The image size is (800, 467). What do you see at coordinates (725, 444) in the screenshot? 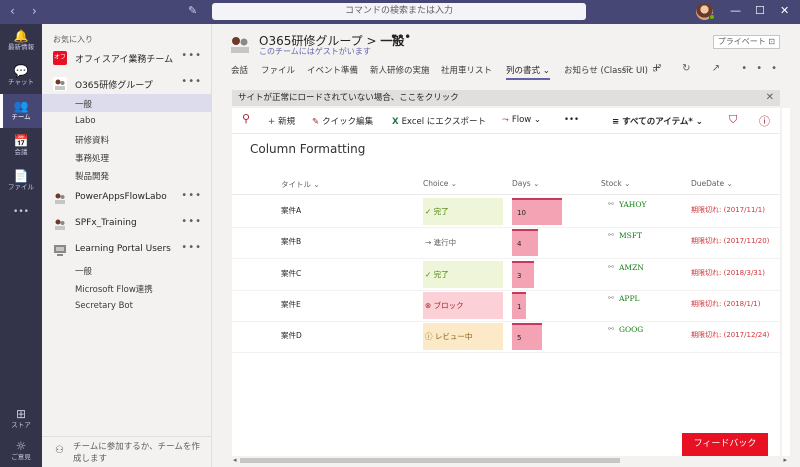
I see `feedback-button: フィードバック` at bounding box center [725, 444].